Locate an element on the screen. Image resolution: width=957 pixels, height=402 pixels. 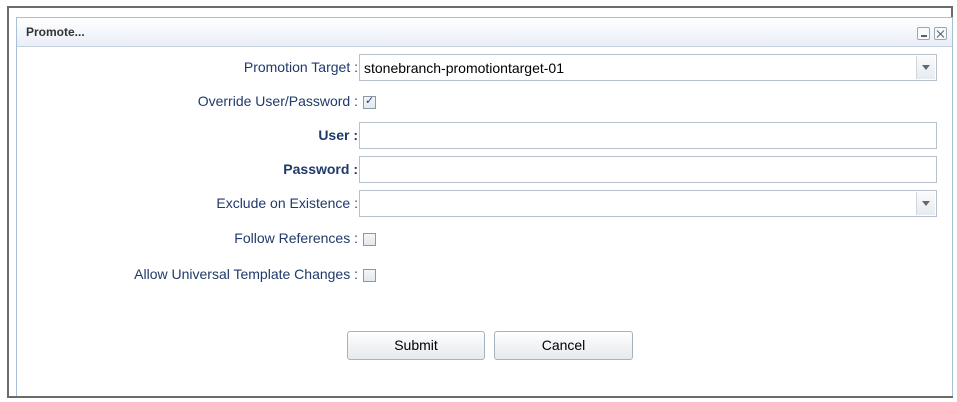
password-label: Password : is located at coordinates (320, 169).